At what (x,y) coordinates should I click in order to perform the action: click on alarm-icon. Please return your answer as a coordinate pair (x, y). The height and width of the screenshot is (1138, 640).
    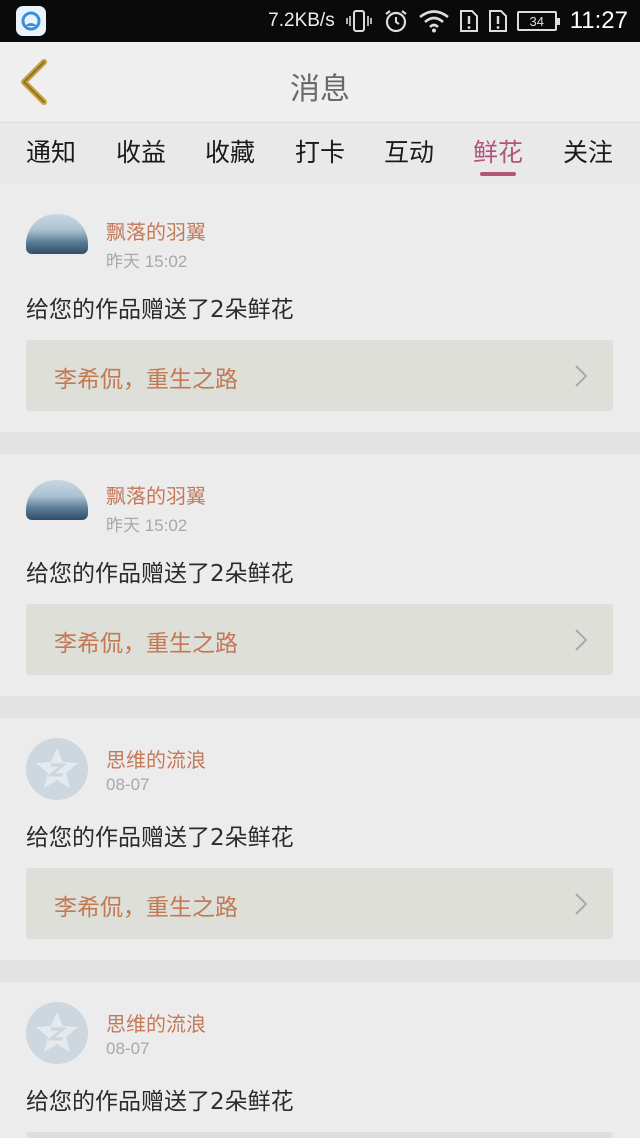
    Looking at the image, I should click on (396, 21).